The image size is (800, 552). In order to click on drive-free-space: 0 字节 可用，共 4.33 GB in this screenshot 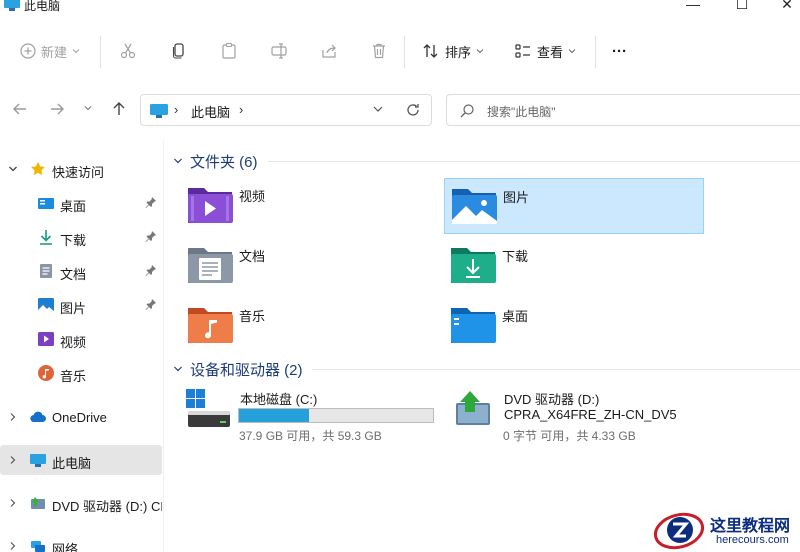, I will do `click(569, 436)`.